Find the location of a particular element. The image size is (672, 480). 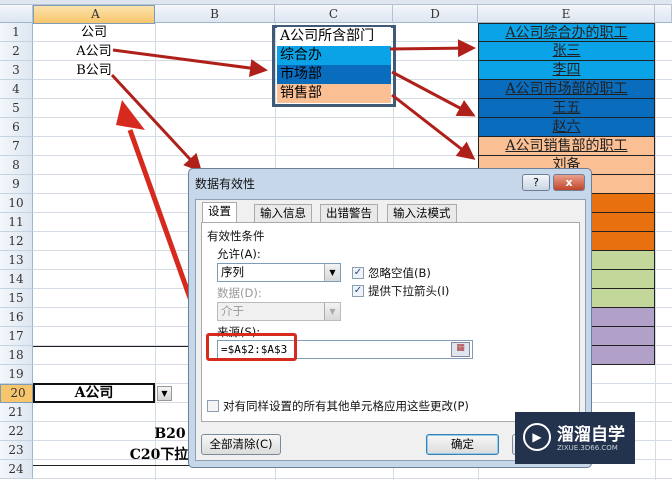

watermark: ▶ 溜溜自学 ZIXUE.3D66.COM is located at coordinates (575, 438).